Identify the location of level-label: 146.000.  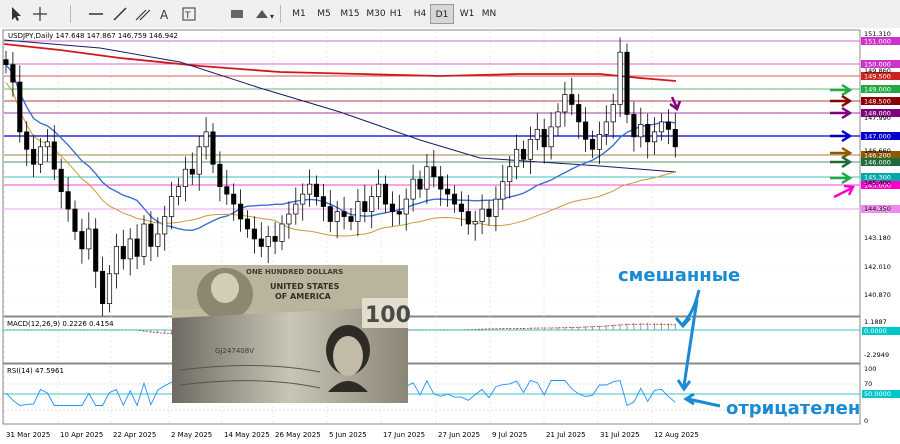
(877, 163).